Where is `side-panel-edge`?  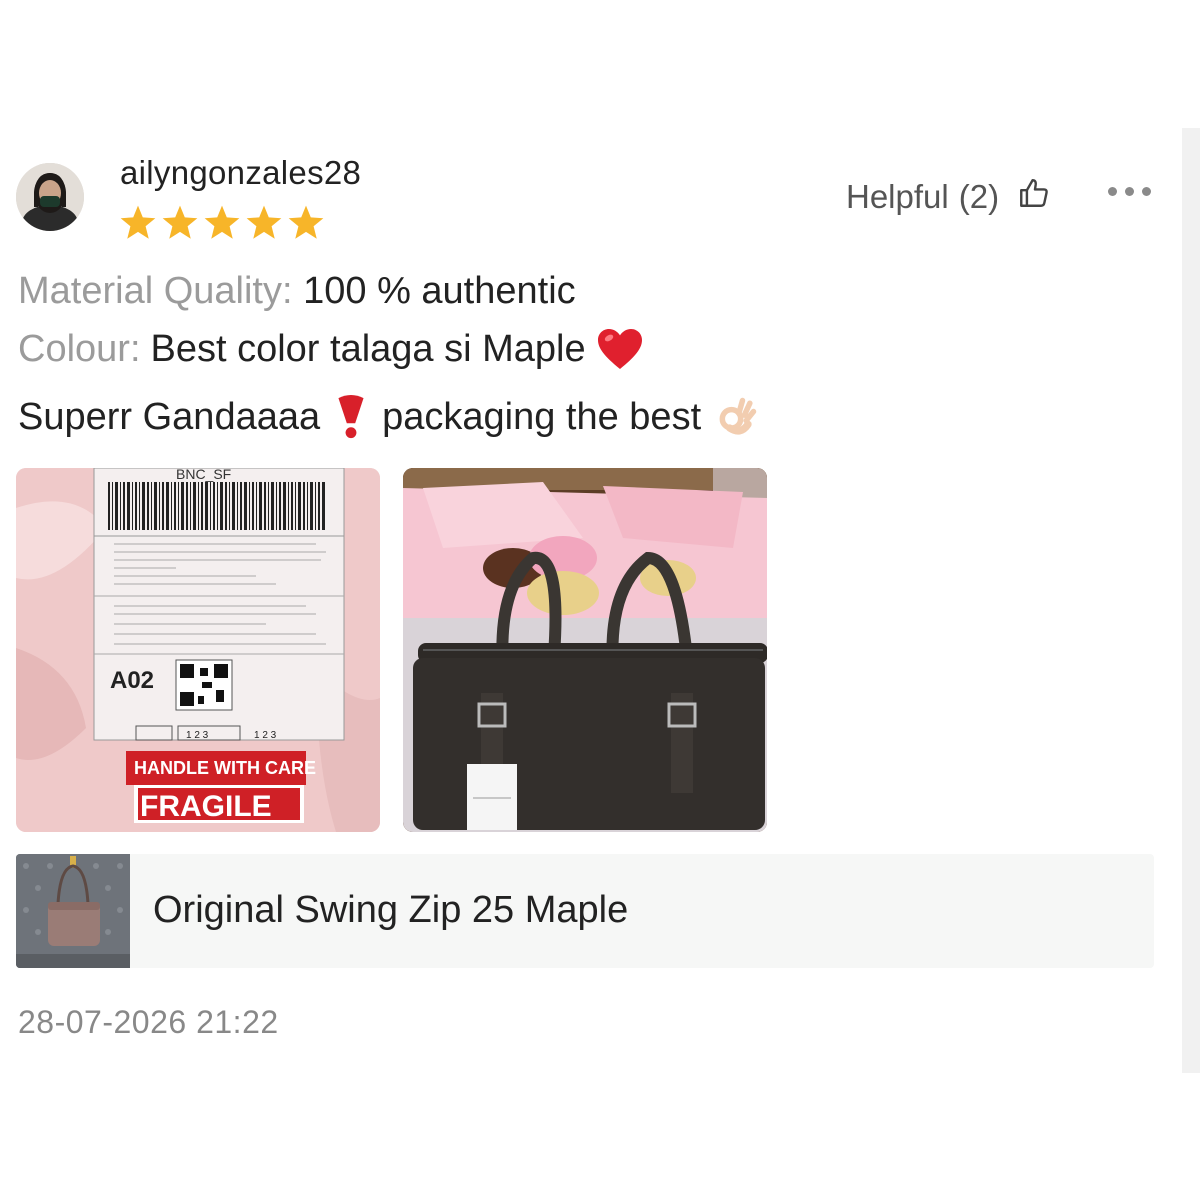
side-panel-edge is located at coordinates (1191, 600).